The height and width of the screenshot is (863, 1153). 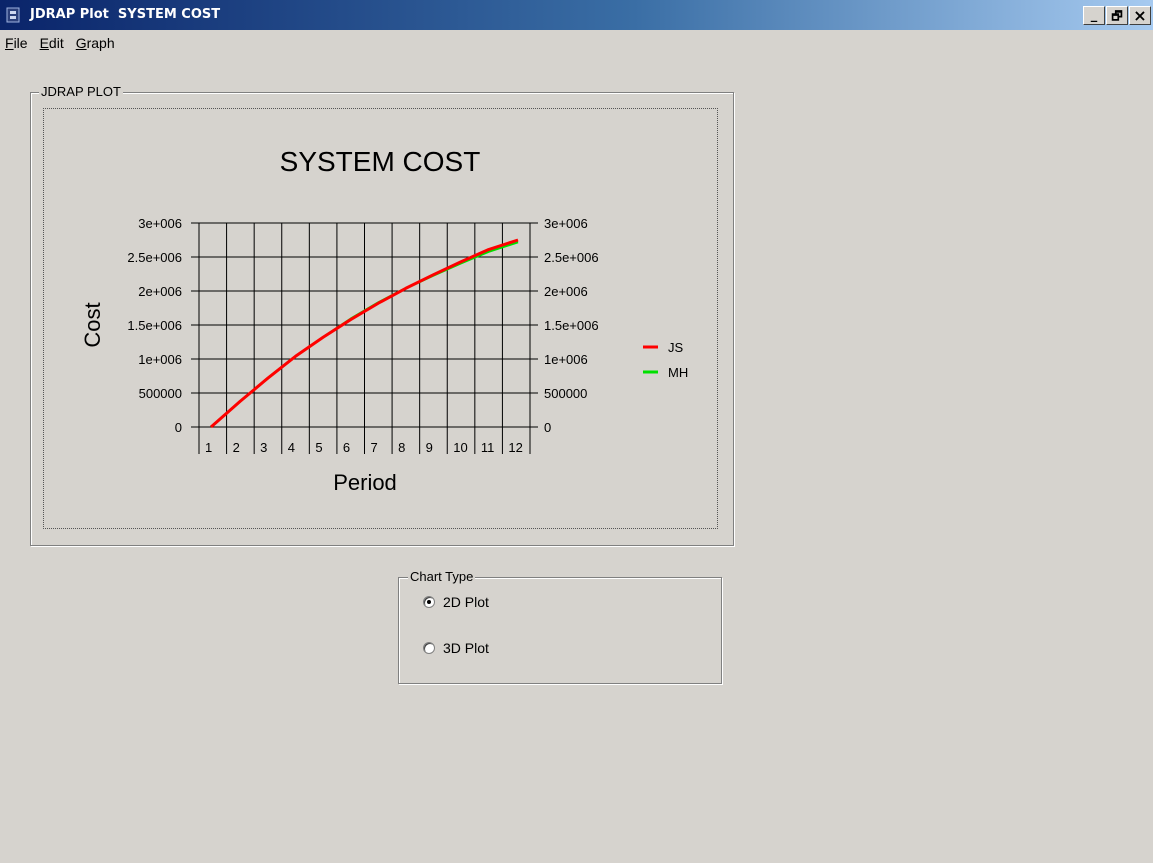 What do you see at coordinates (466, 648) in the screenshot?
I see `radio-3d-label: 3D Plot` at bounding box center [466, 648].